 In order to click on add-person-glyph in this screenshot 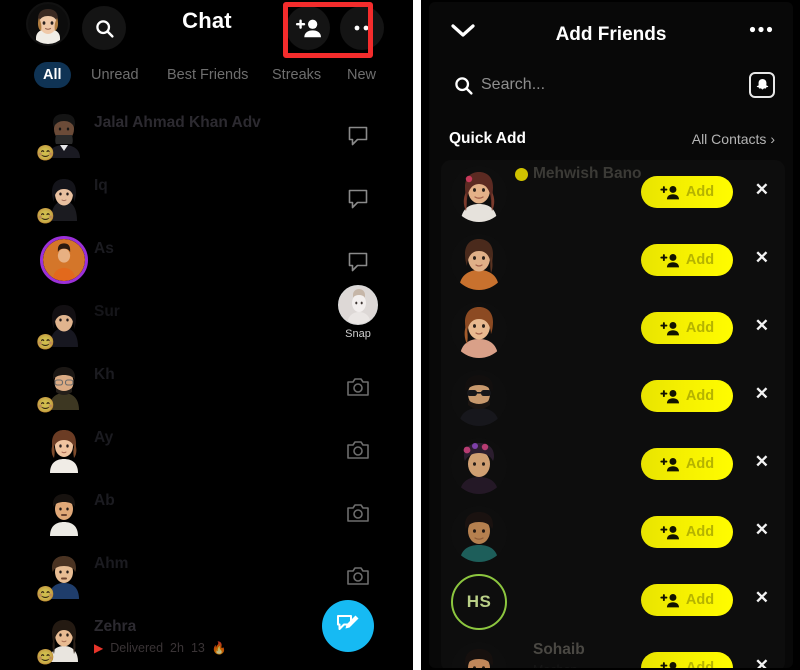, I will do `click(308, 28)`.